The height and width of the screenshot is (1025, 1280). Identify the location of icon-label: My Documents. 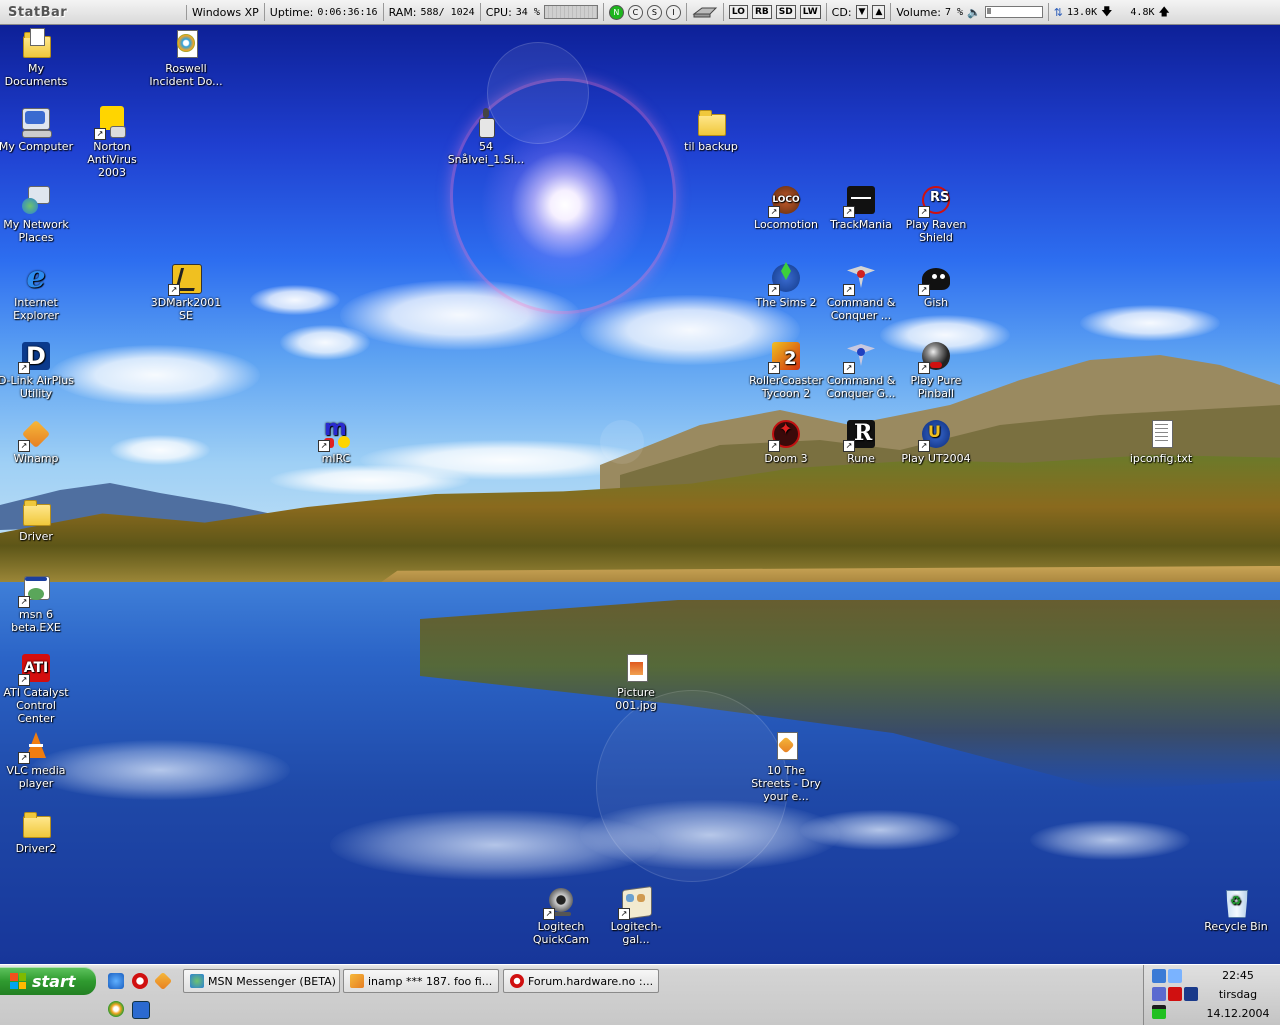
(36, 75).